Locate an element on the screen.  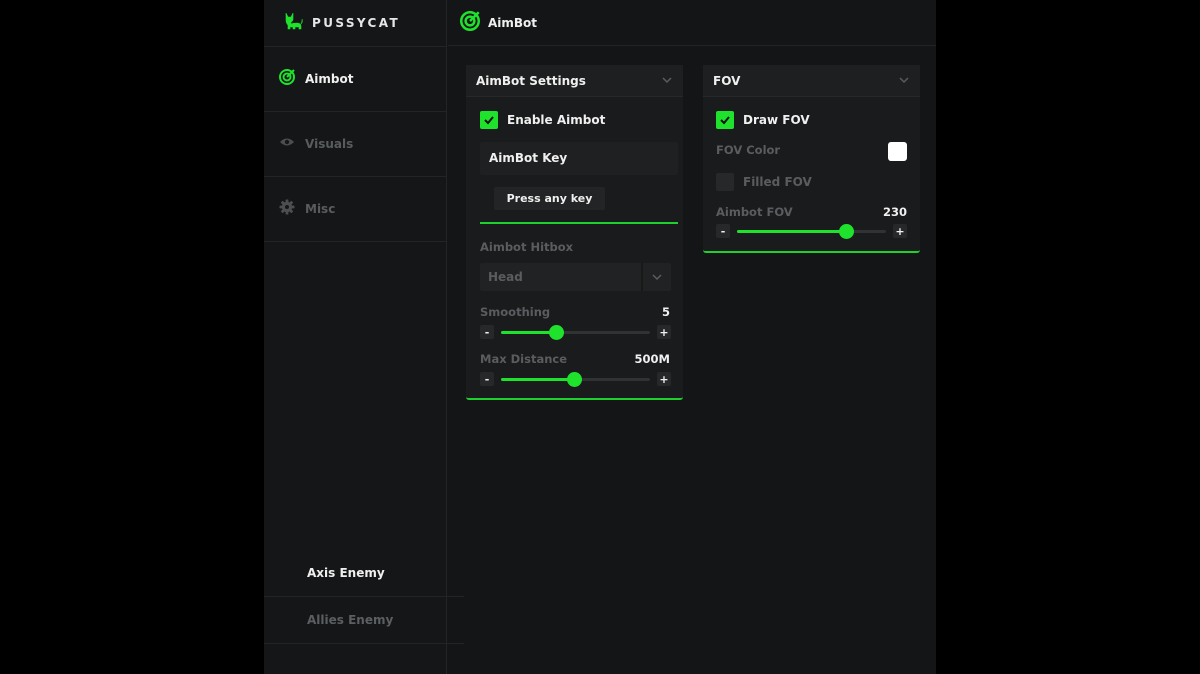
hitbox-value: Head is located at coordinates (505, 277).